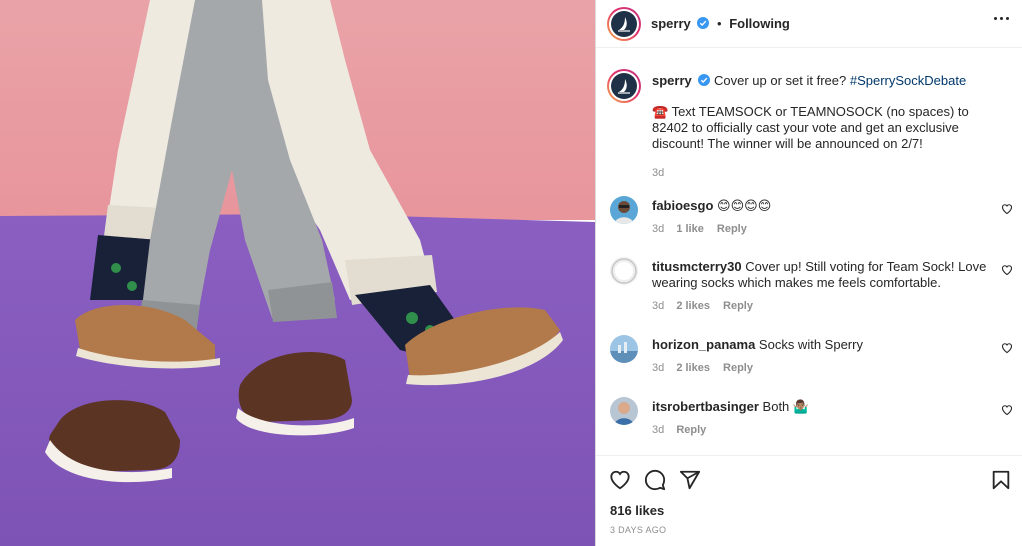 This screenshot has height=546, width=1022. What do you see at coordinates (809, 500) in the screenshot?
I see `post-actions: 816 likes 3 DAYS AGO` at bounding box center [809, 500].